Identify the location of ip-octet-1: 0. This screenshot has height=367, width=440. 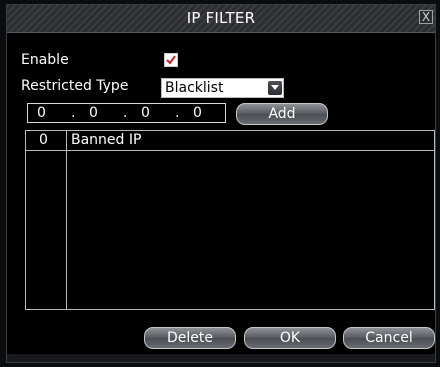
(41, 113).